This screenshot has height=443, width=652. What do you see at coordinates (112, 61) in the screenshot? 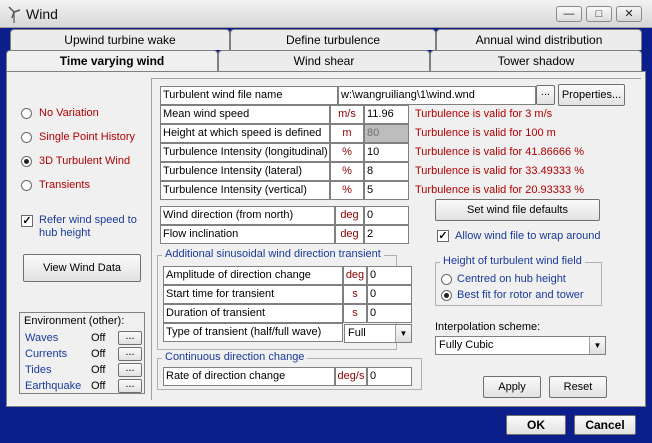
I see `tab-time-varying-wind: Time varying wind` at bounding box center [112, 61].